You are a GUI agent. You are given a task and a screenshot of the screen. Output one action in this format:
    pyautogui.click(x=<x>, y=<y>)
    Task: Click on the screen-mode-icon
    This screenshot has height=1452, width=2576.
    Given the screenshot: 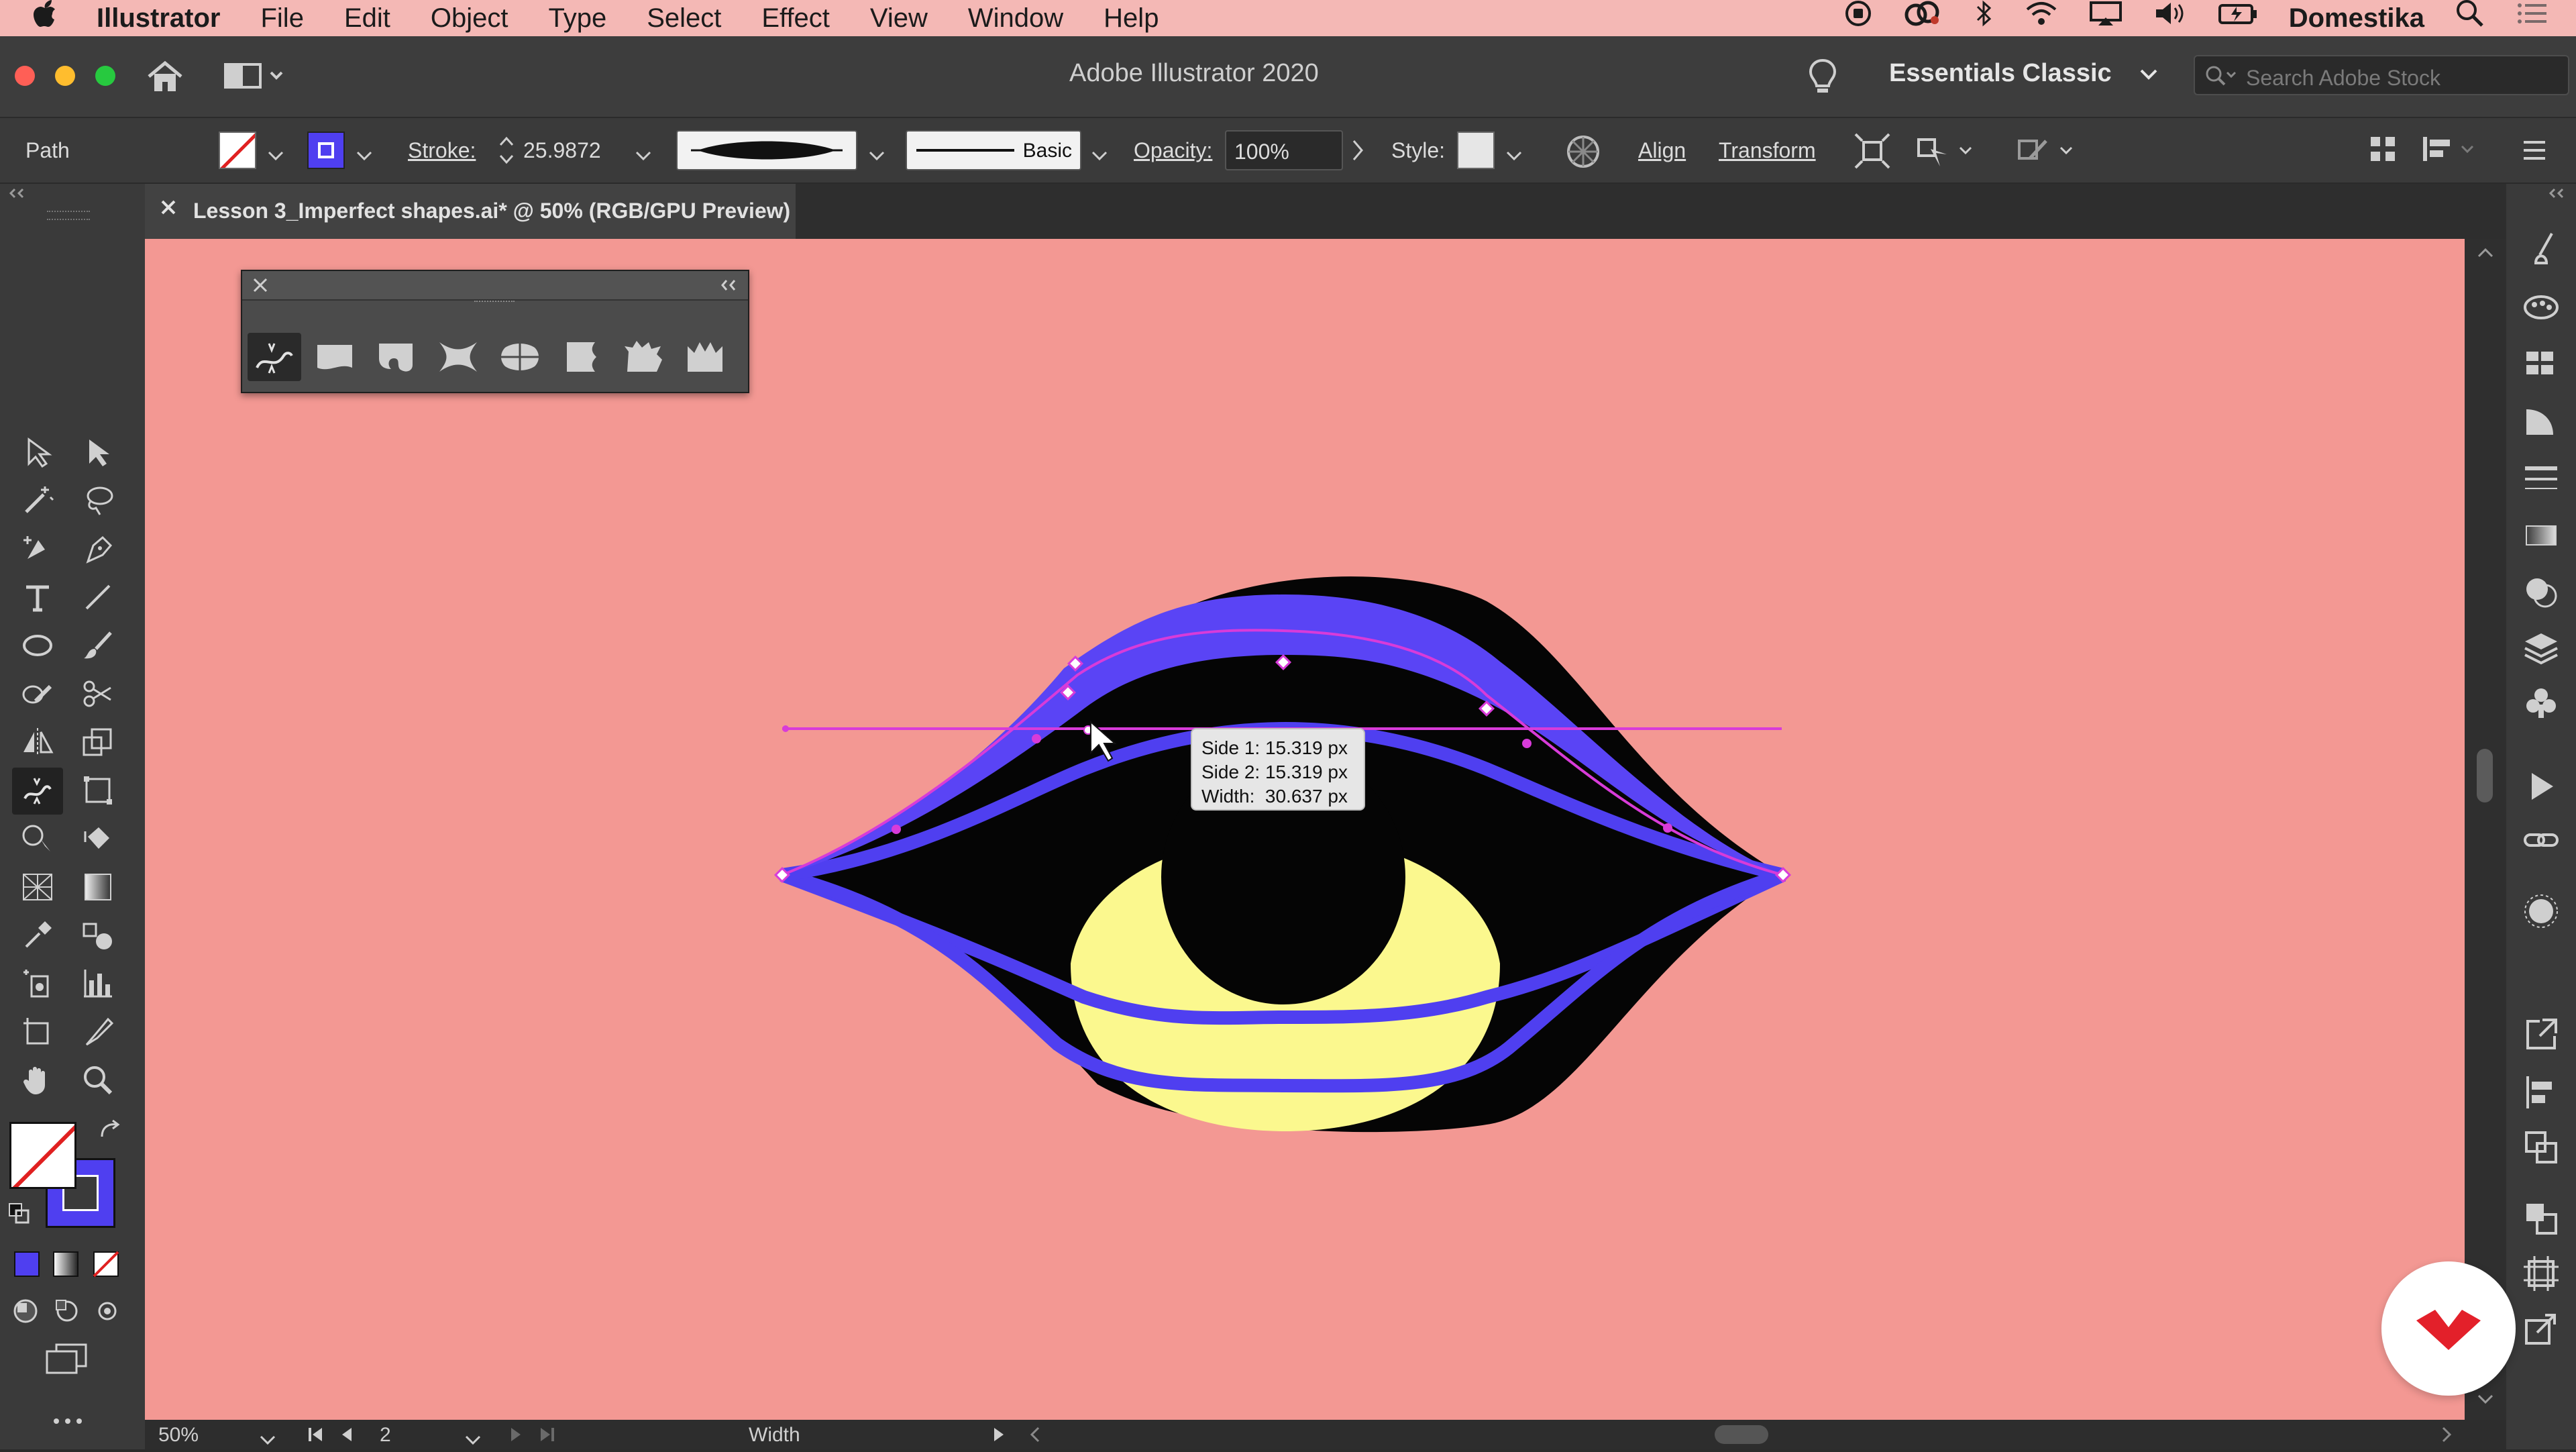 What is the action you would take?
    pyautogui.click(x=66, y=1361)
    